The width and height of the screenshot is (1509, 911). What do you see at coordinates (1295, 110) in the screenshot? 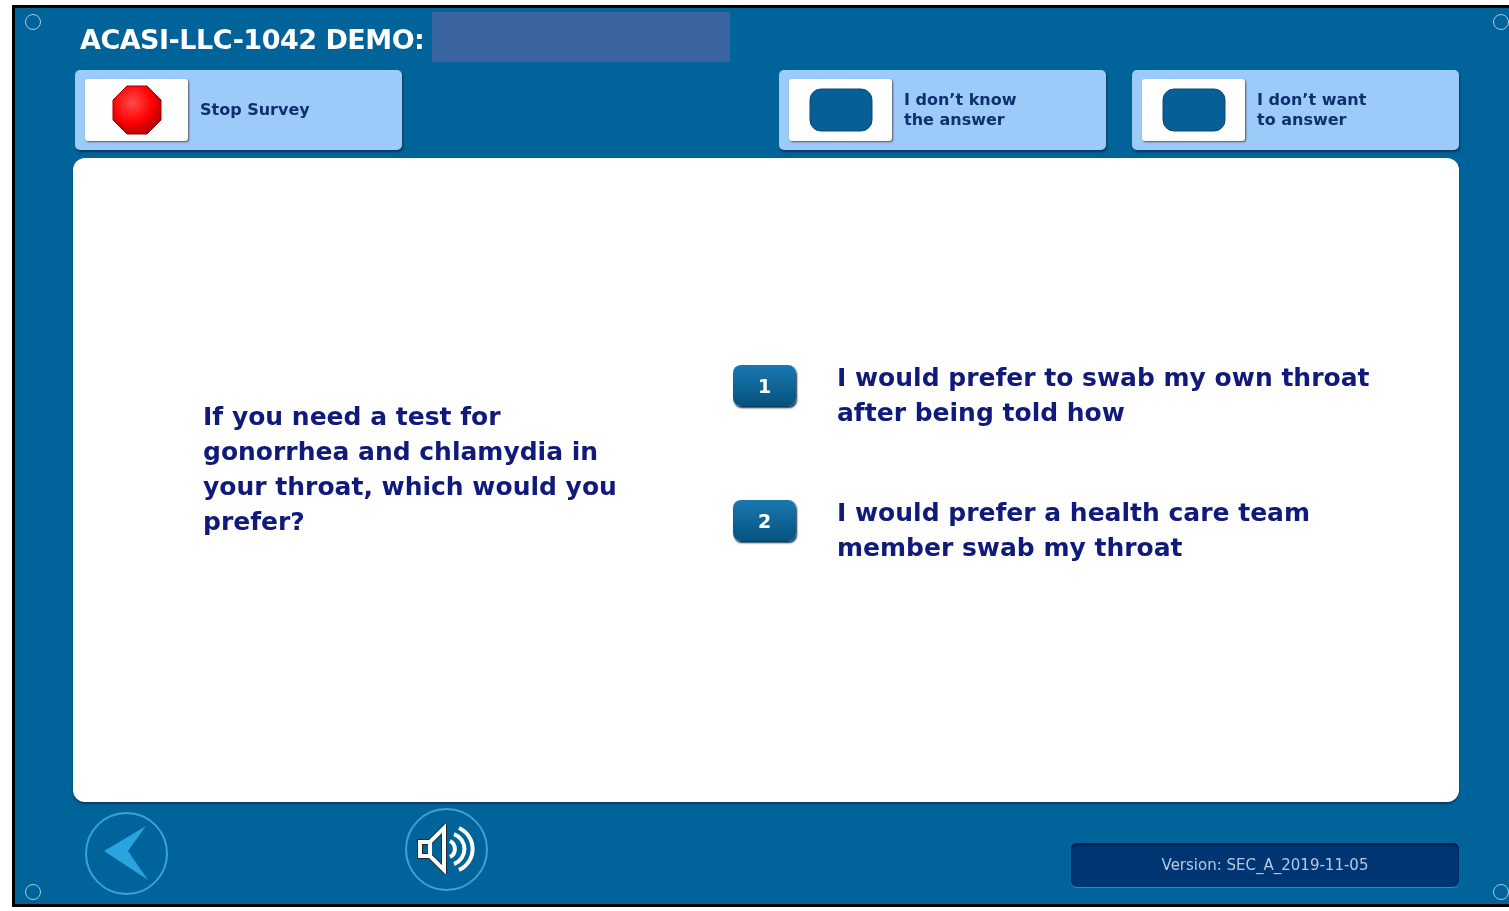
I see `answer-option-button: I don’t want to answer` at bounding box center [1295, 110].